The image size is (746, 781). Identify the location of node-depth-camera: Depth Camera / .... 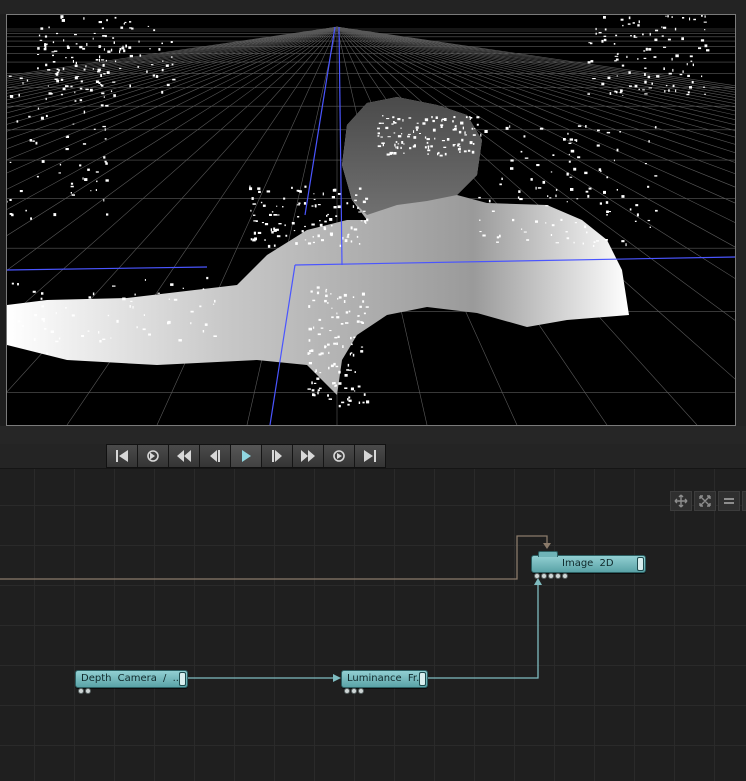
(131, 682).